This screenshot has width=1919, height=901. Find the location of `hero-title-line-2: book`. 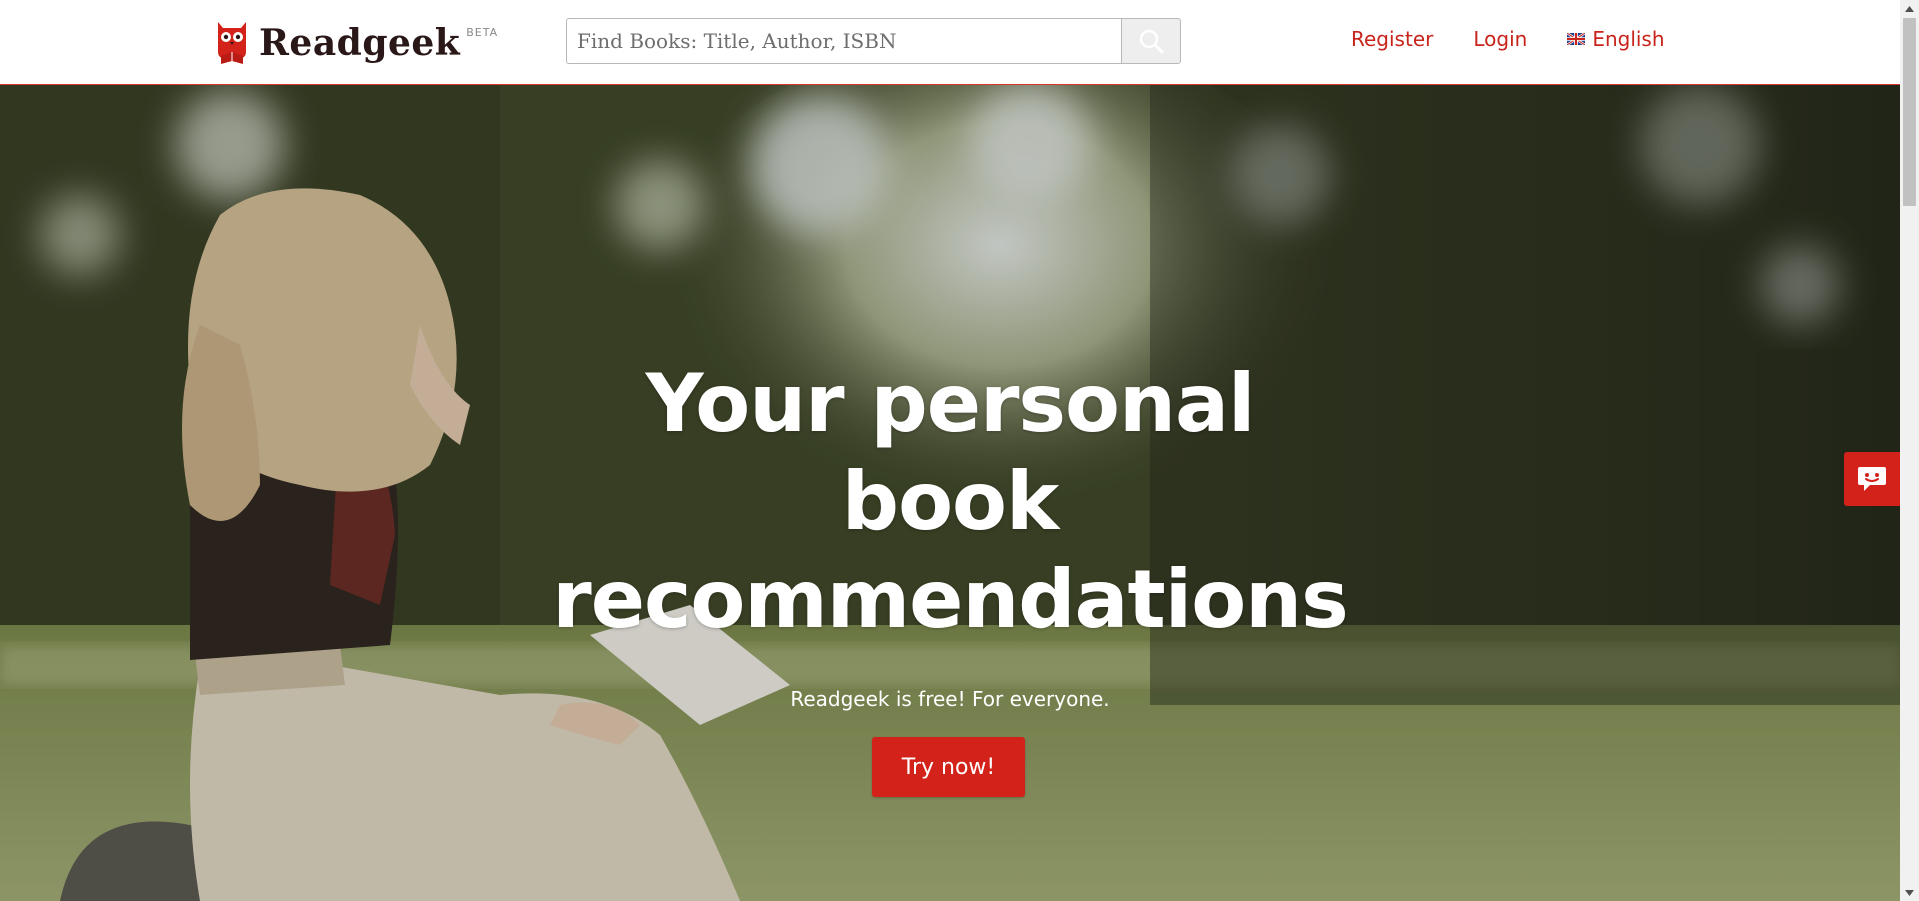

hero-title-line-2: book is located at coordinates (950, 501).